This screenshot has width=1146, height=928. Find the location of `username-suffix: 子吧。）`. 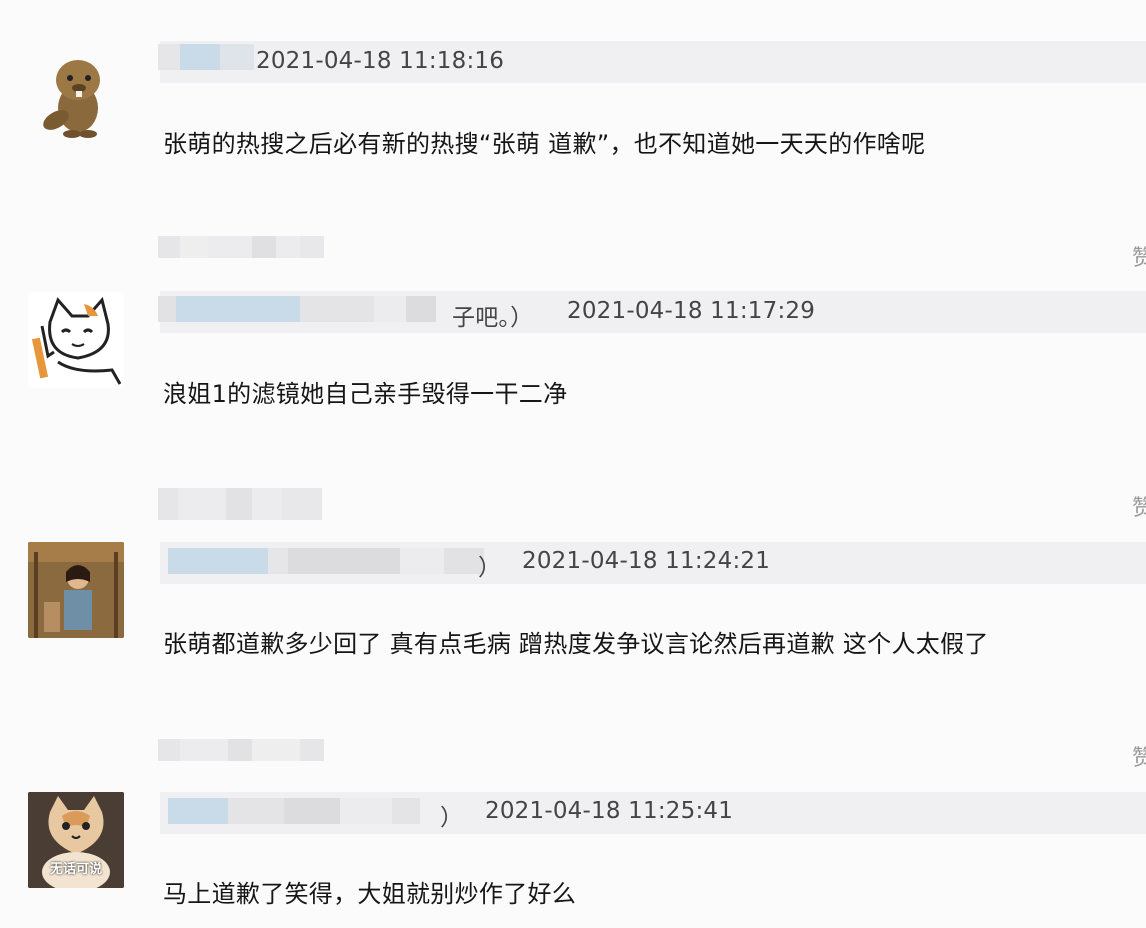

username-suffix: 子吧。） is located at coordinates (493, 318).